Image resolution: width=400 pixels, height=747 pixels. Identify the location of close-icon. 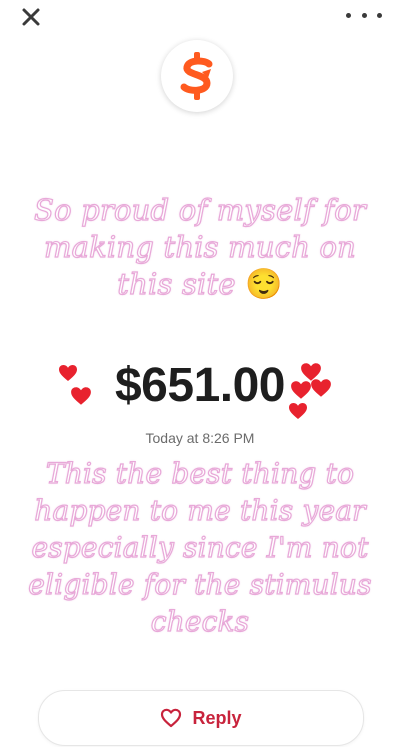
(31, 17).